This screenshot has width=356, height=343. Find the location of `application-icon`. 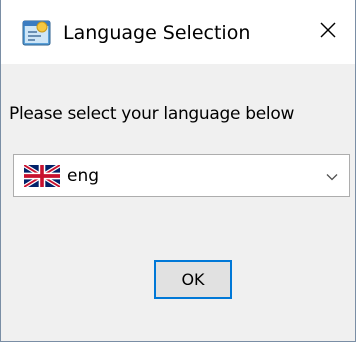

application-icon is located at coordinates (37, 33).